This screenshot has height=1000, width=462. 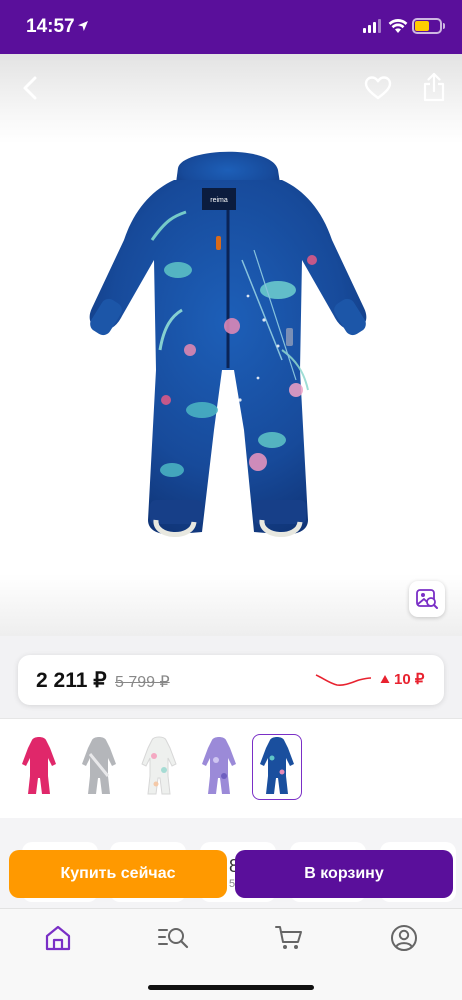 What do you see at coordinates (404, 938) in the screenshot?
I see `profile-icon` at bounding box center [404, 938].